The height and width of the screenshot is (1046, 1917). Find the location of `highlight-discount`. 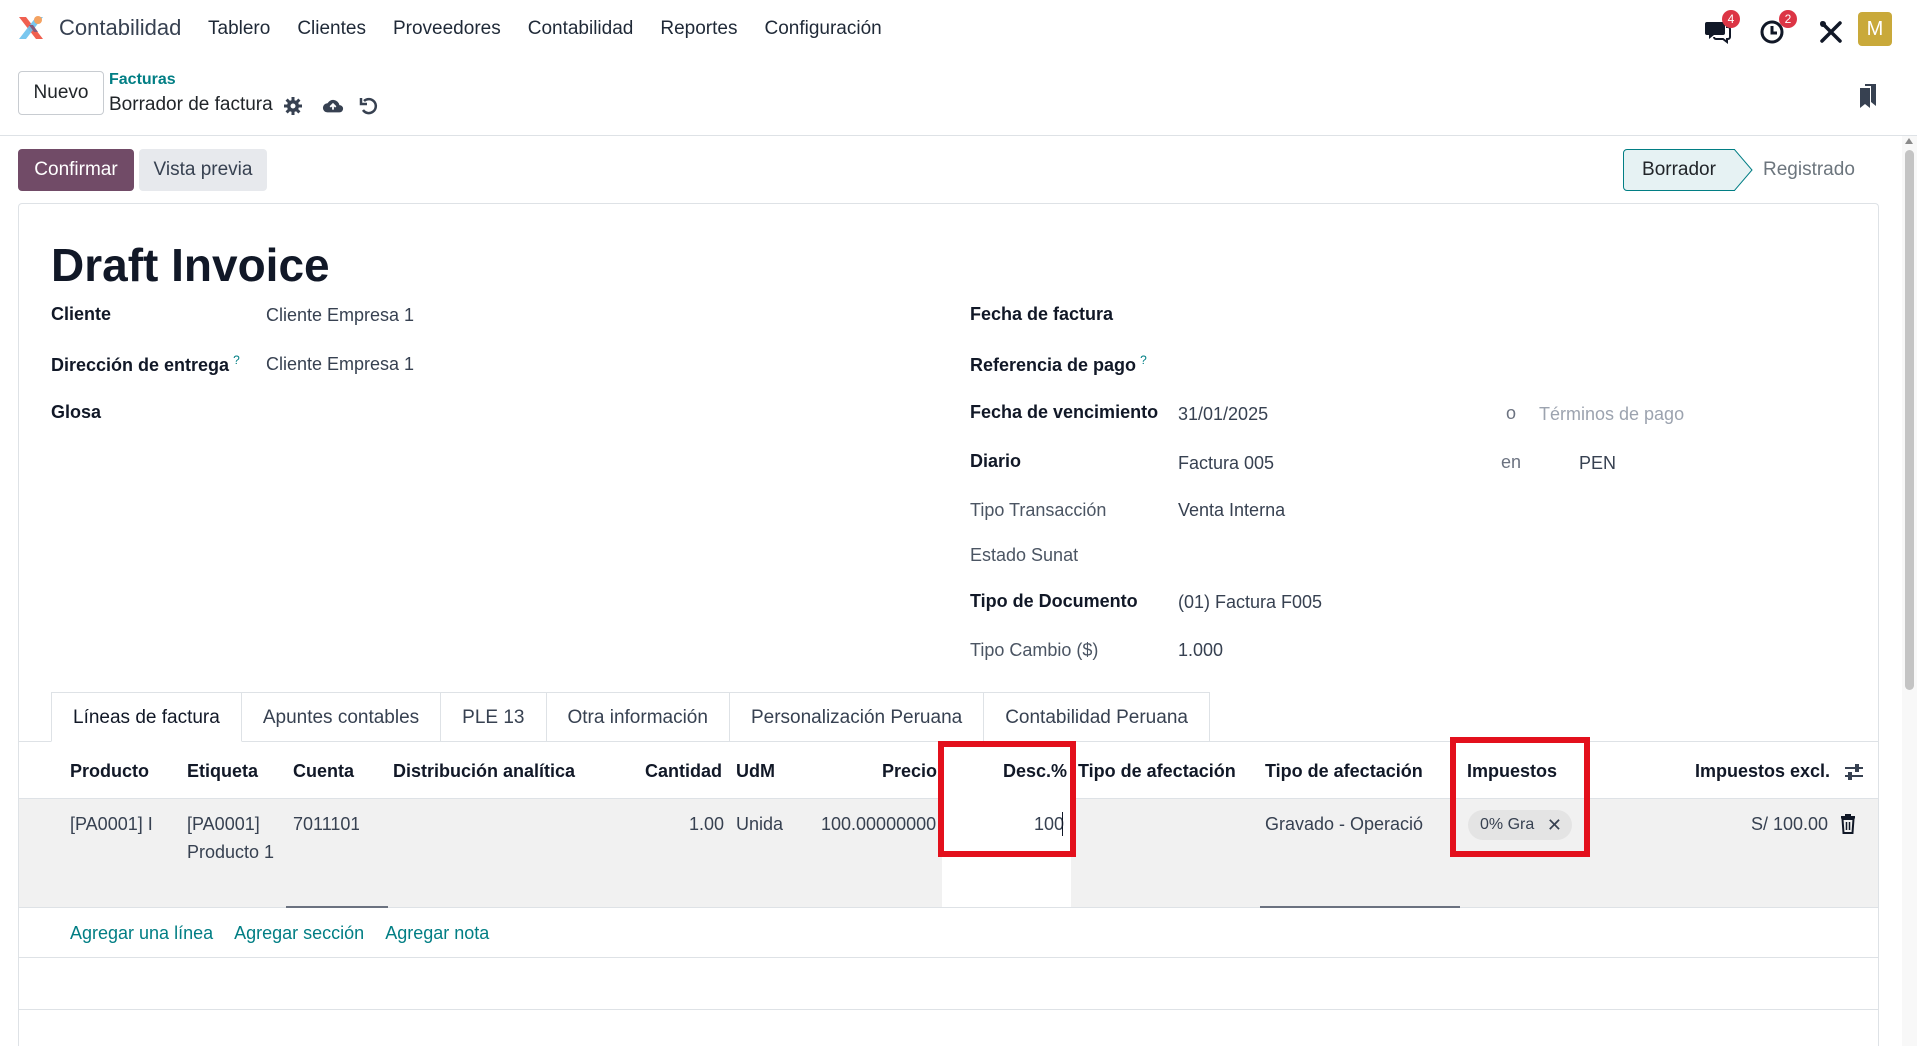

highlight-discount is located at coordinates (1007, 799).